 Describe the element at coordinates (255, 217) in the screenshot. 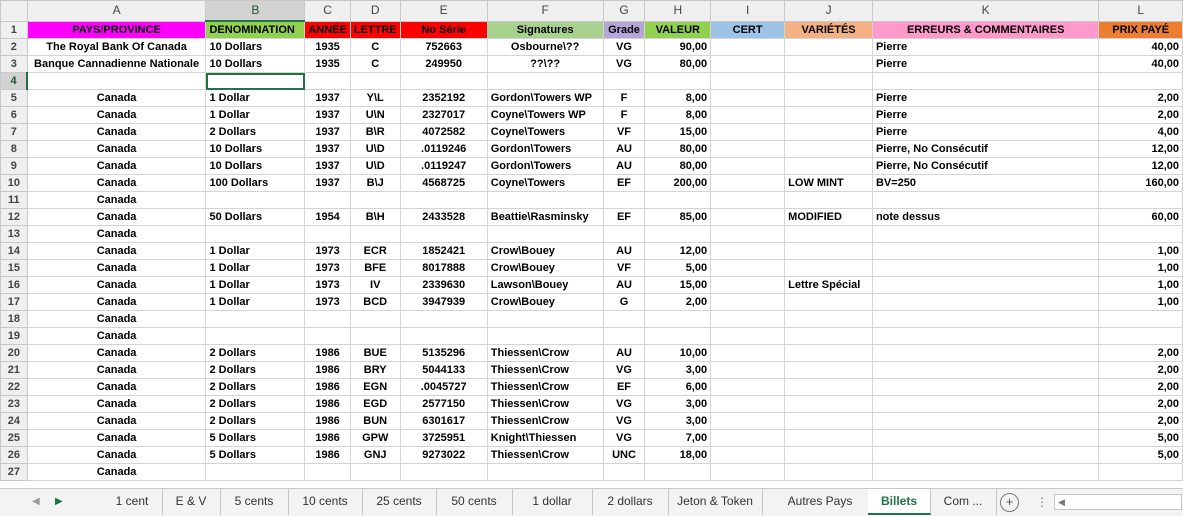

I see `cell: 50 Dollars` at that location.